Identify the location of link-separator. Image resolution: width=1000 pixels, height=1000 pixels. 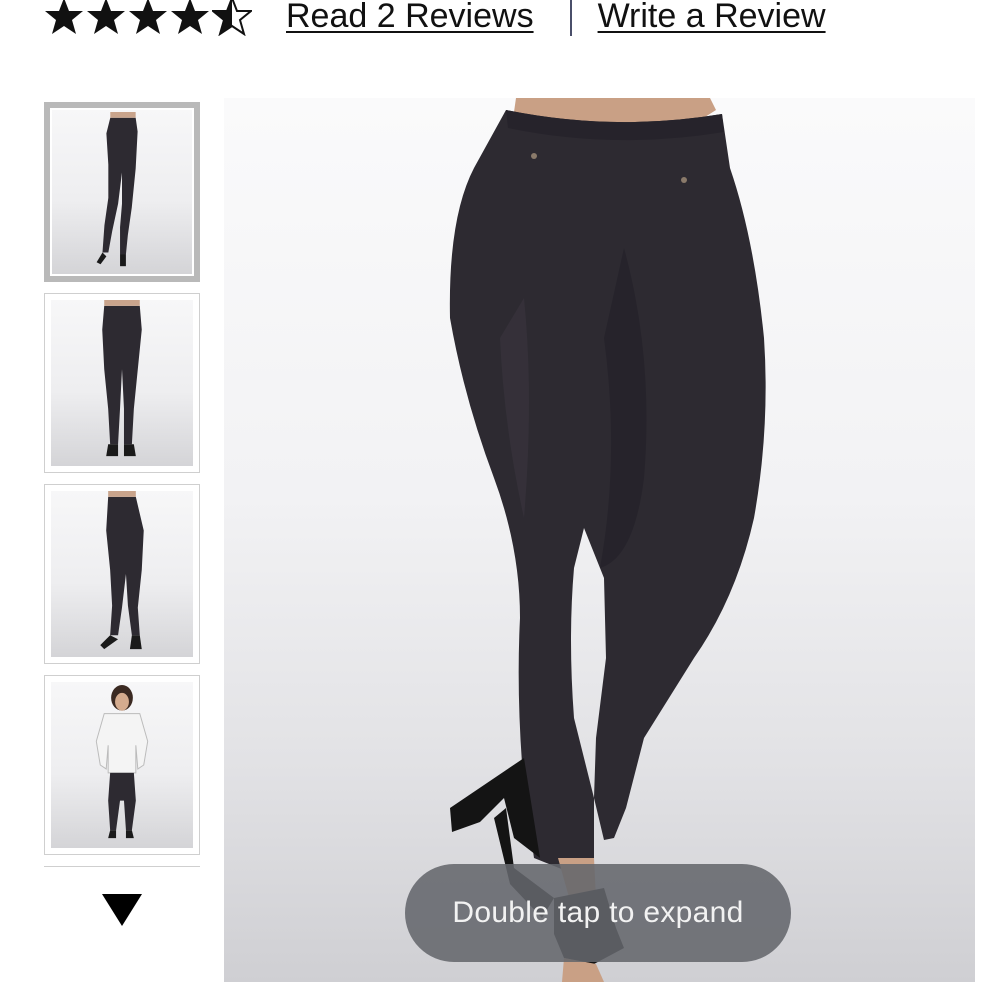
(570, 18).